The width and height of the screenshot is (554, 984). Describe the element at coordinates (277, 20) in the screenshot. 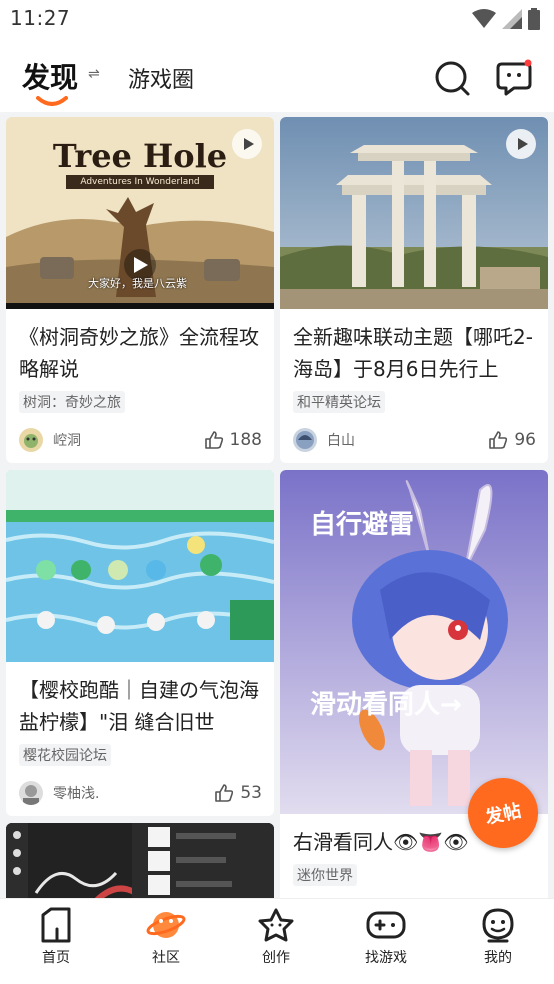

I see `status-bar: 11:27` at that location.